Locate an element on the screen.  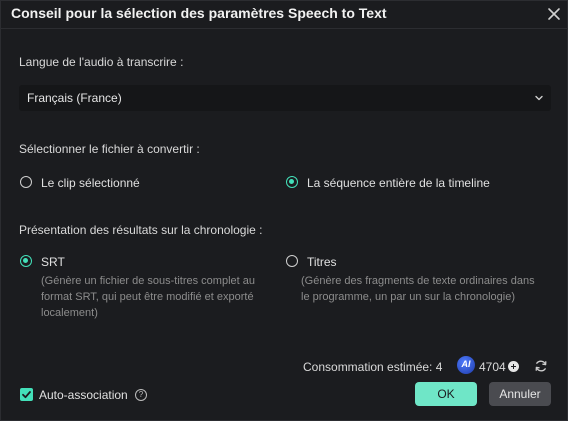
help-icon: ? is located at coordinates (141, 395).